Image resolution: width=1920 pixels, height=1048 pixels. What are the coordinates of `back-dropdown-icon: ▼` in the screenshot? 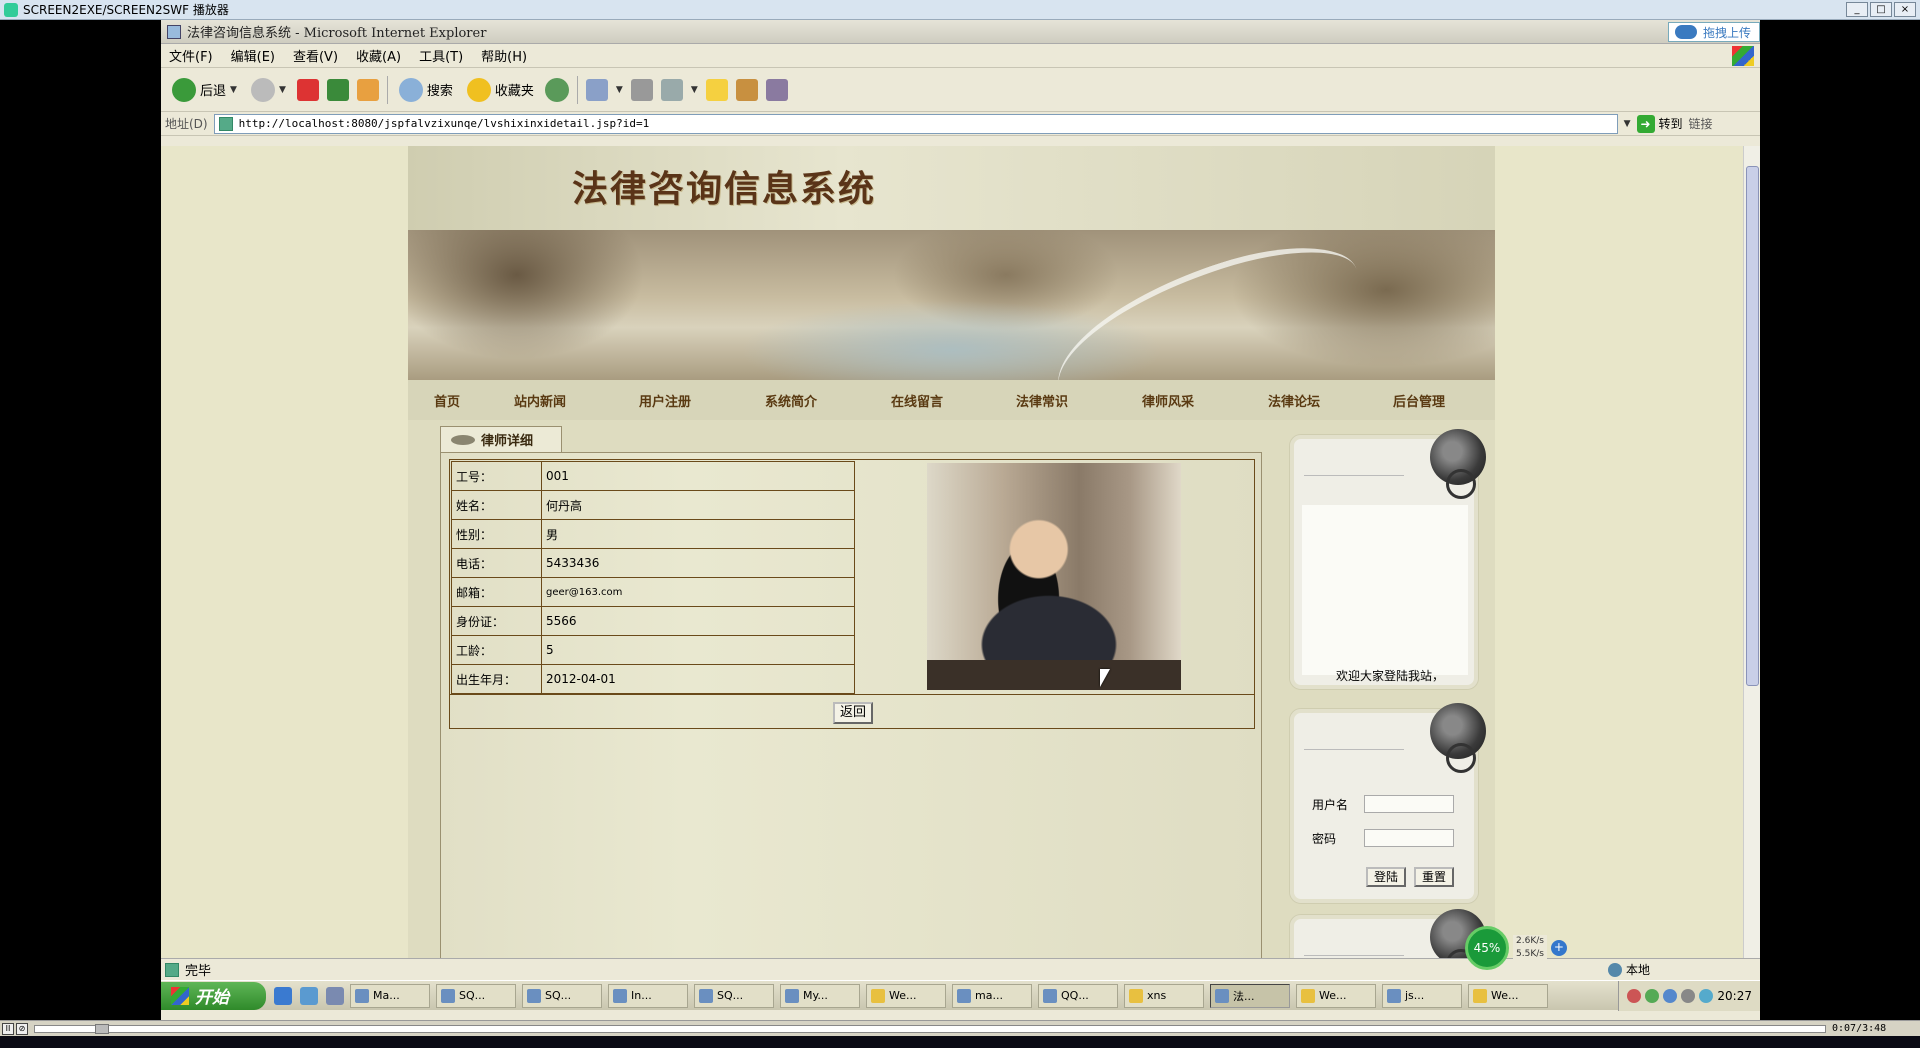 It's located at (233, 90).